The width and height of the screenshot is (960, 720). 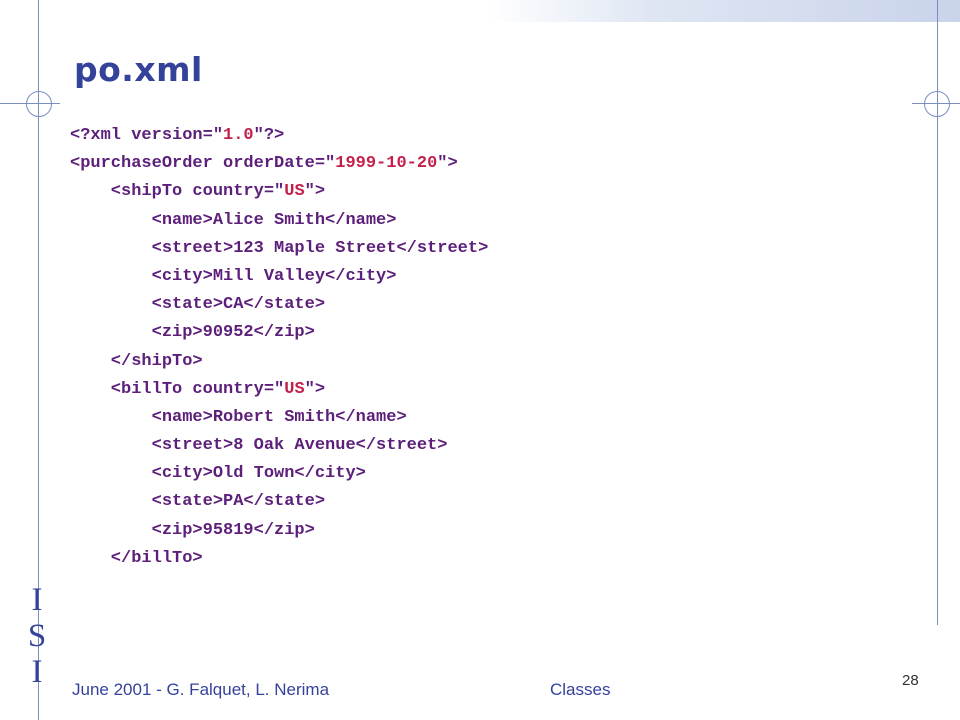 I want to click on code-line: <purchaseOrder orderDate="1999-10-20">, so click(x=279, y=164).